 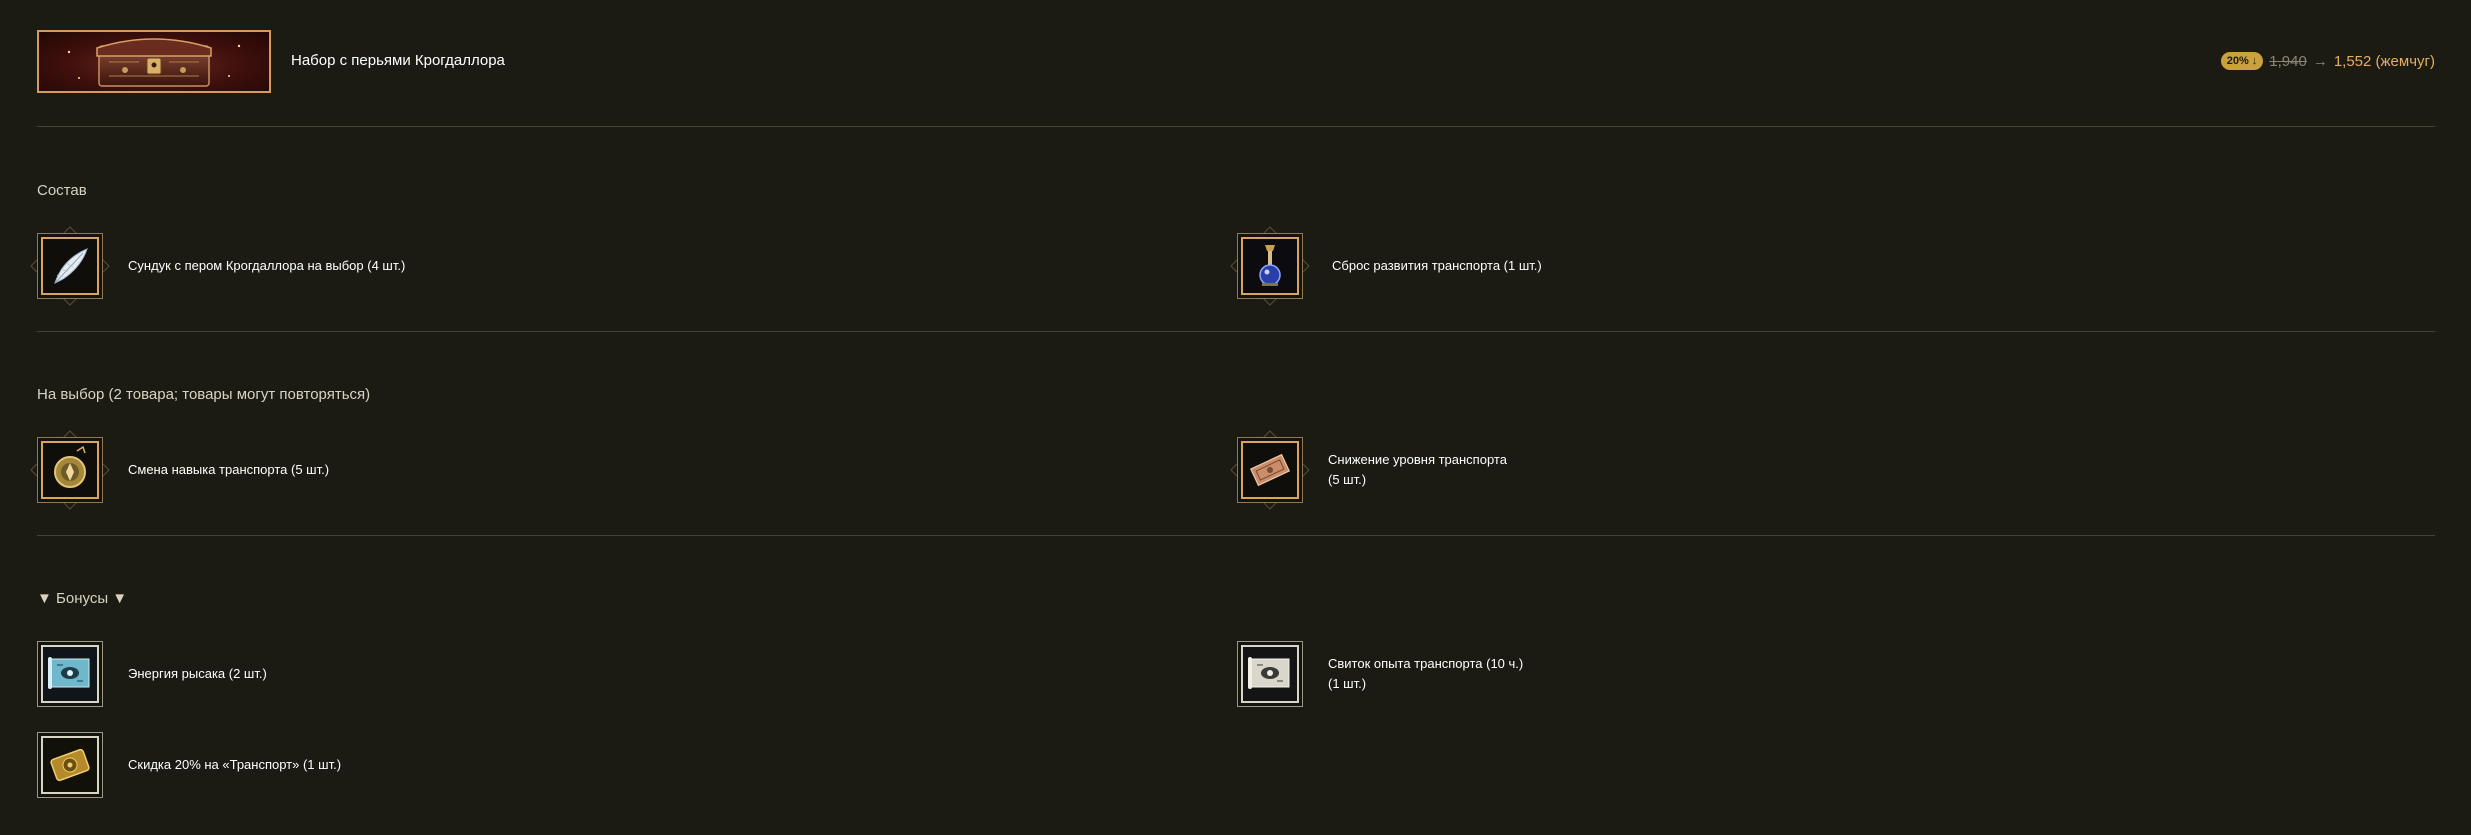 I want to click on potion-bottle-icon, so click(x=1270, y=266).